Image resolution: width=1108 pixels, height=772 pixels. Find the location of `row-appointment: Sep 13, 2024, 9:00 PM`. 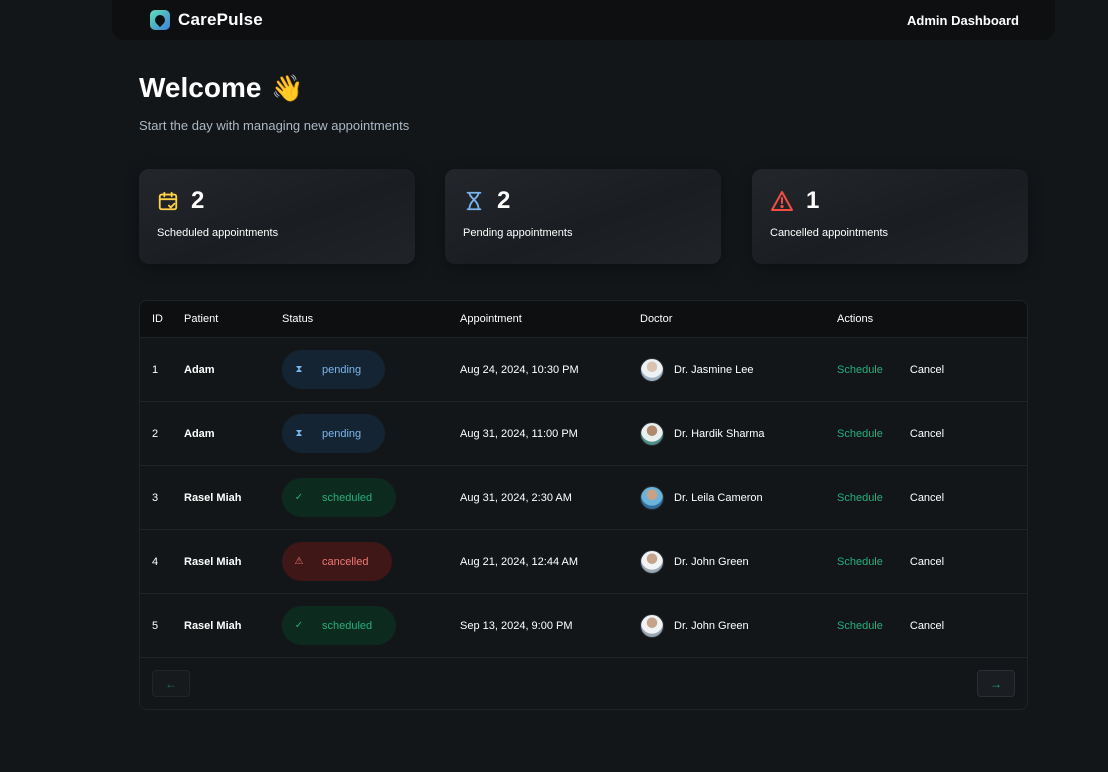

row-appointment: Sep 13, 2024, 9:00 PM is located at coordinates (516, 625).